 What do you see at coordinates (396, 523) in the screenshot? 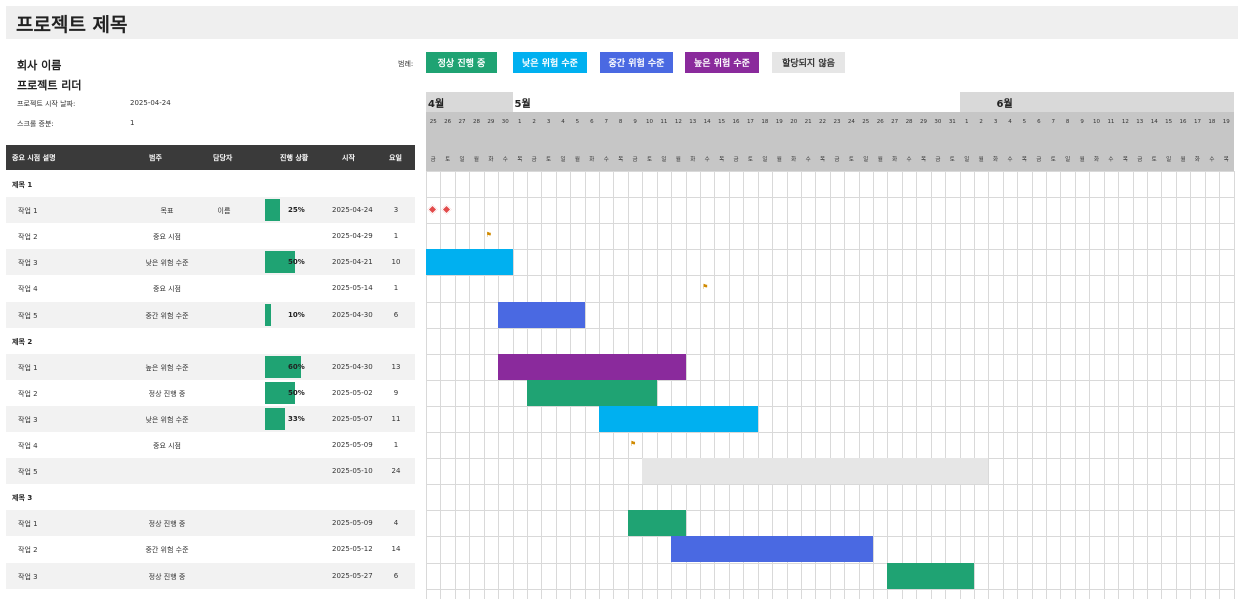
I see `task-days: 4` at bounding box center [396, 523].